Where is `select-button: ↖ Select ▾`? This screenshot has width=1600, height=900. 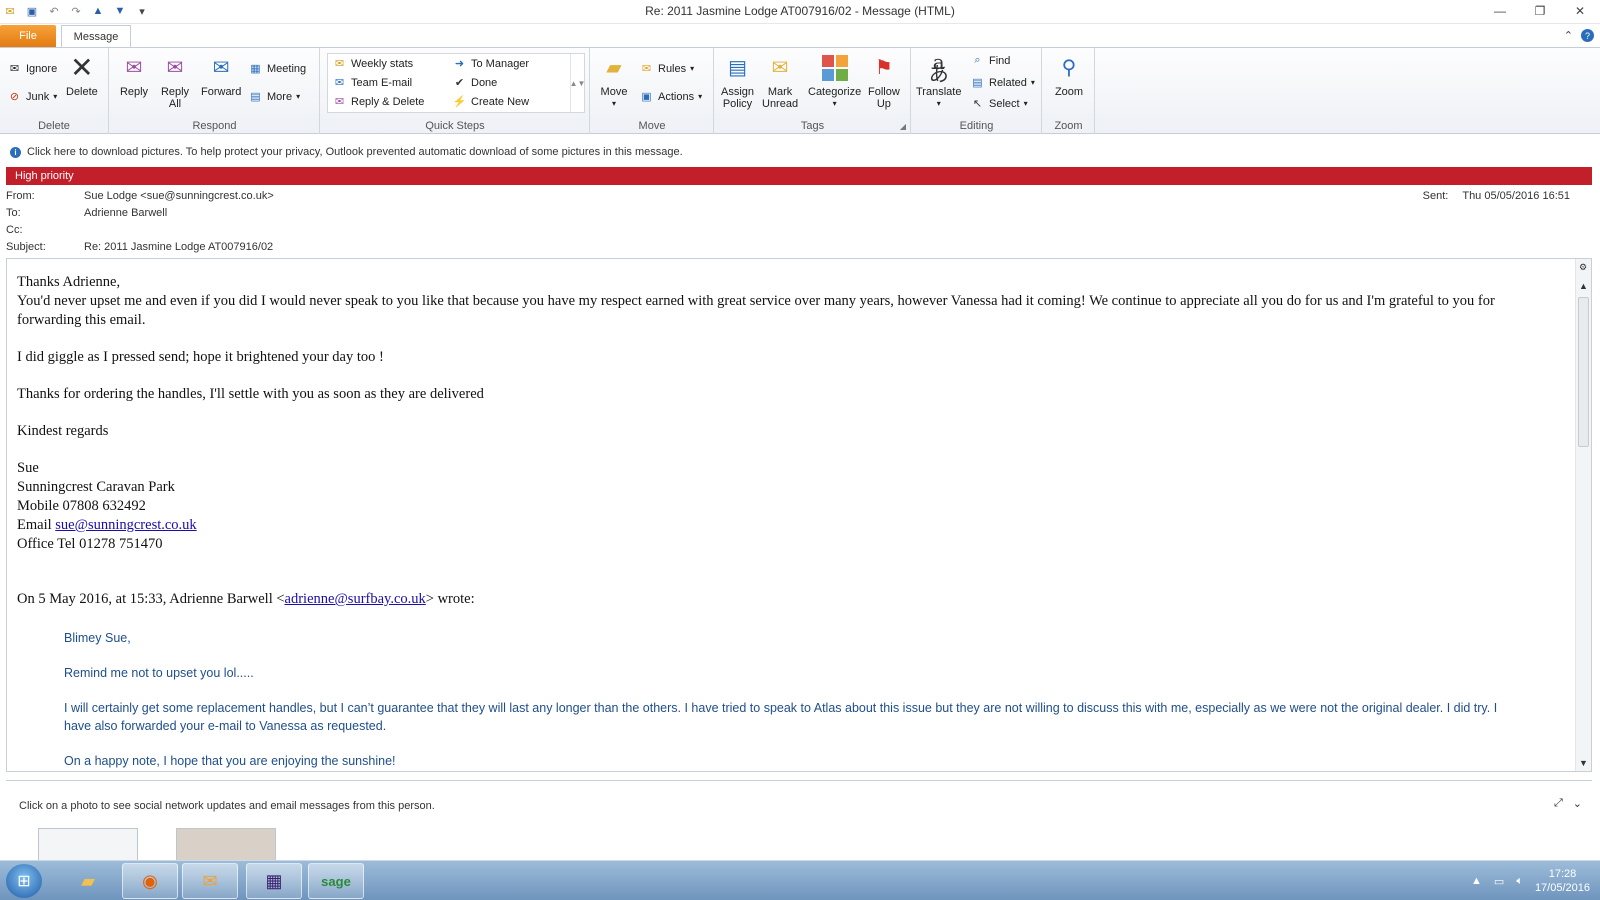 select-button: ↖ Select ▾ is located at coordinates (999, 103).